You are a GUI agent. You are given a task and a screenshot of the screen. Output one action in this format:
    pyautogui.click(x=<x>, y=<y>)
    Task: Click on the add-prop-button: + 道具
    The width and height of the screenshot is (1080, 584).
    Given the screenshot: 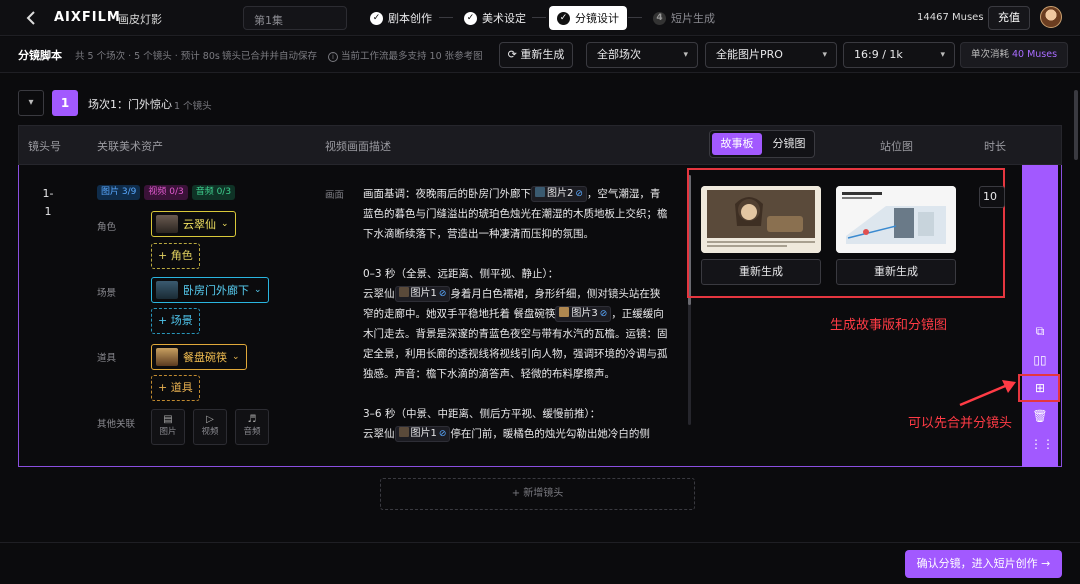 What is the action you would take?
    pyautogui.click(x=175, y=388)
    